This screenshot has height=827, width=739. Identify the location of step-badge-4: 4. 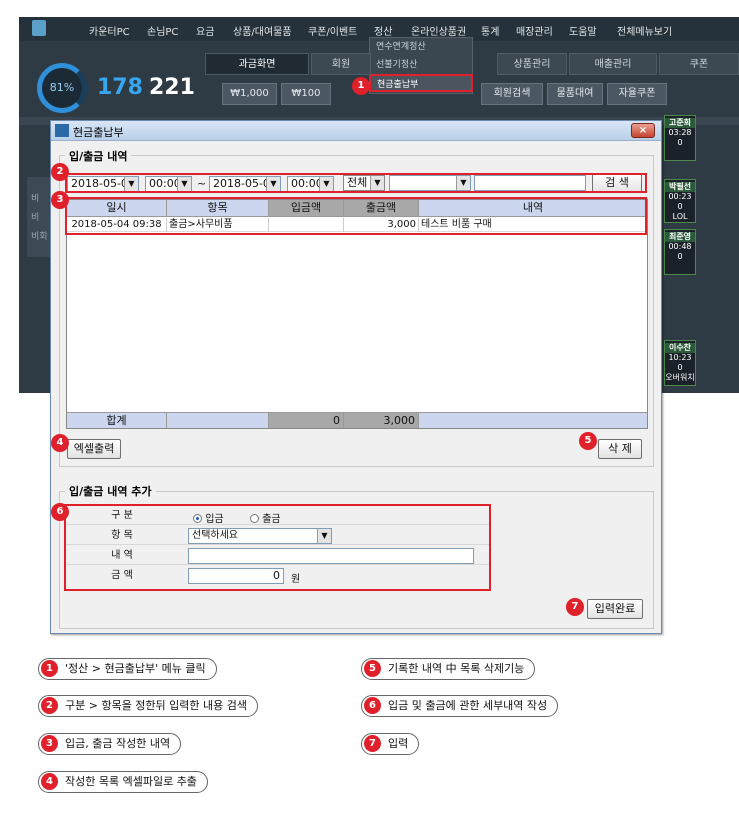
(60, 443).